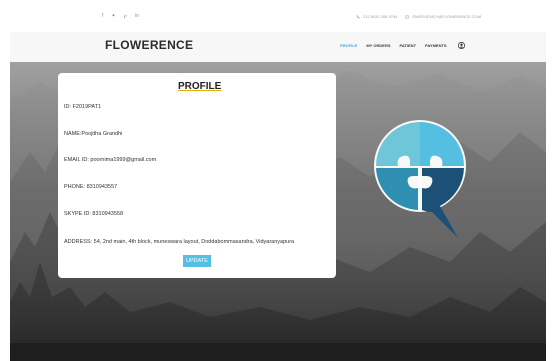 This screenshot has width=556, height=361. What do you see at coordinates (83, 107) in the screenshot?
I see `profile-id: ID: F2019PAT1` at bounding box center [83, 107].